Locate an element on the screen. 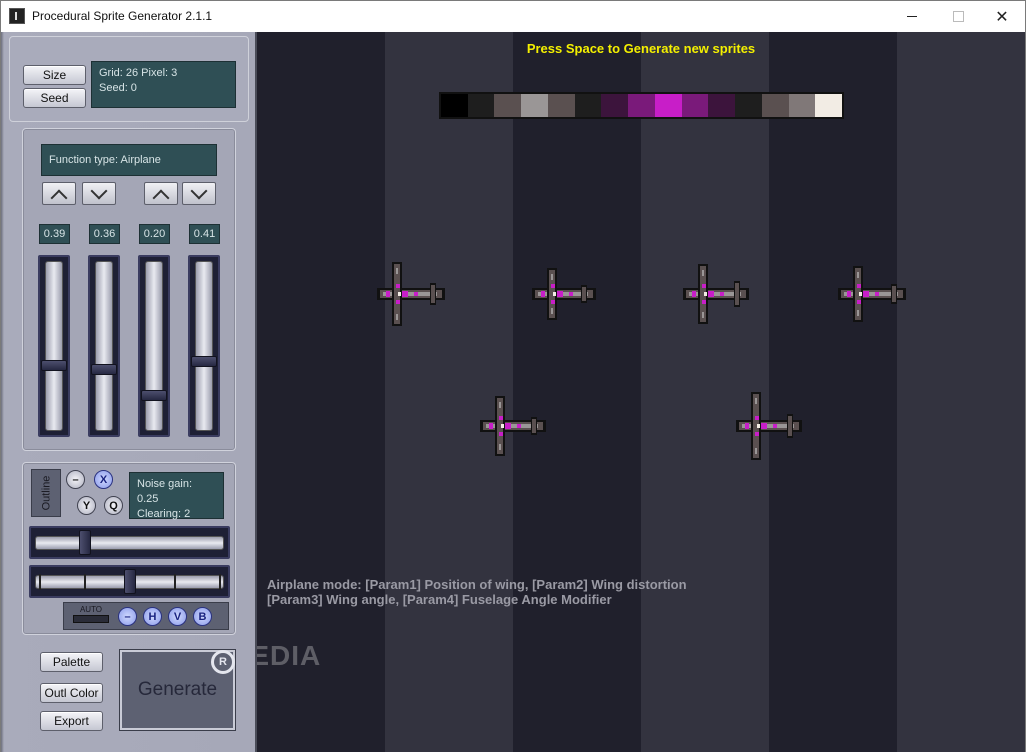 This screenshot has height=752, width=1026. grid-info: Grid: 26 Pixel: 3 is located at coordinates (138, 73).